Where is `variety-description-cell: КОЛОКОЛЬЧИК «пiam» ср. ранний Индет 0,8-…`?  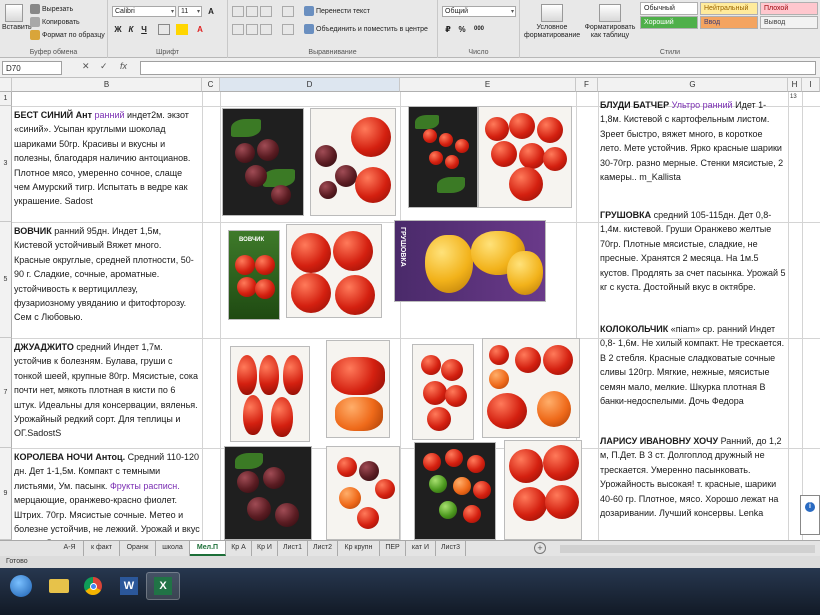 variety-description-cell: КОЛОКОЛЬЧИК «пiam» ср. ранний Индет 0,8-… is located at coordinates (693, 384).